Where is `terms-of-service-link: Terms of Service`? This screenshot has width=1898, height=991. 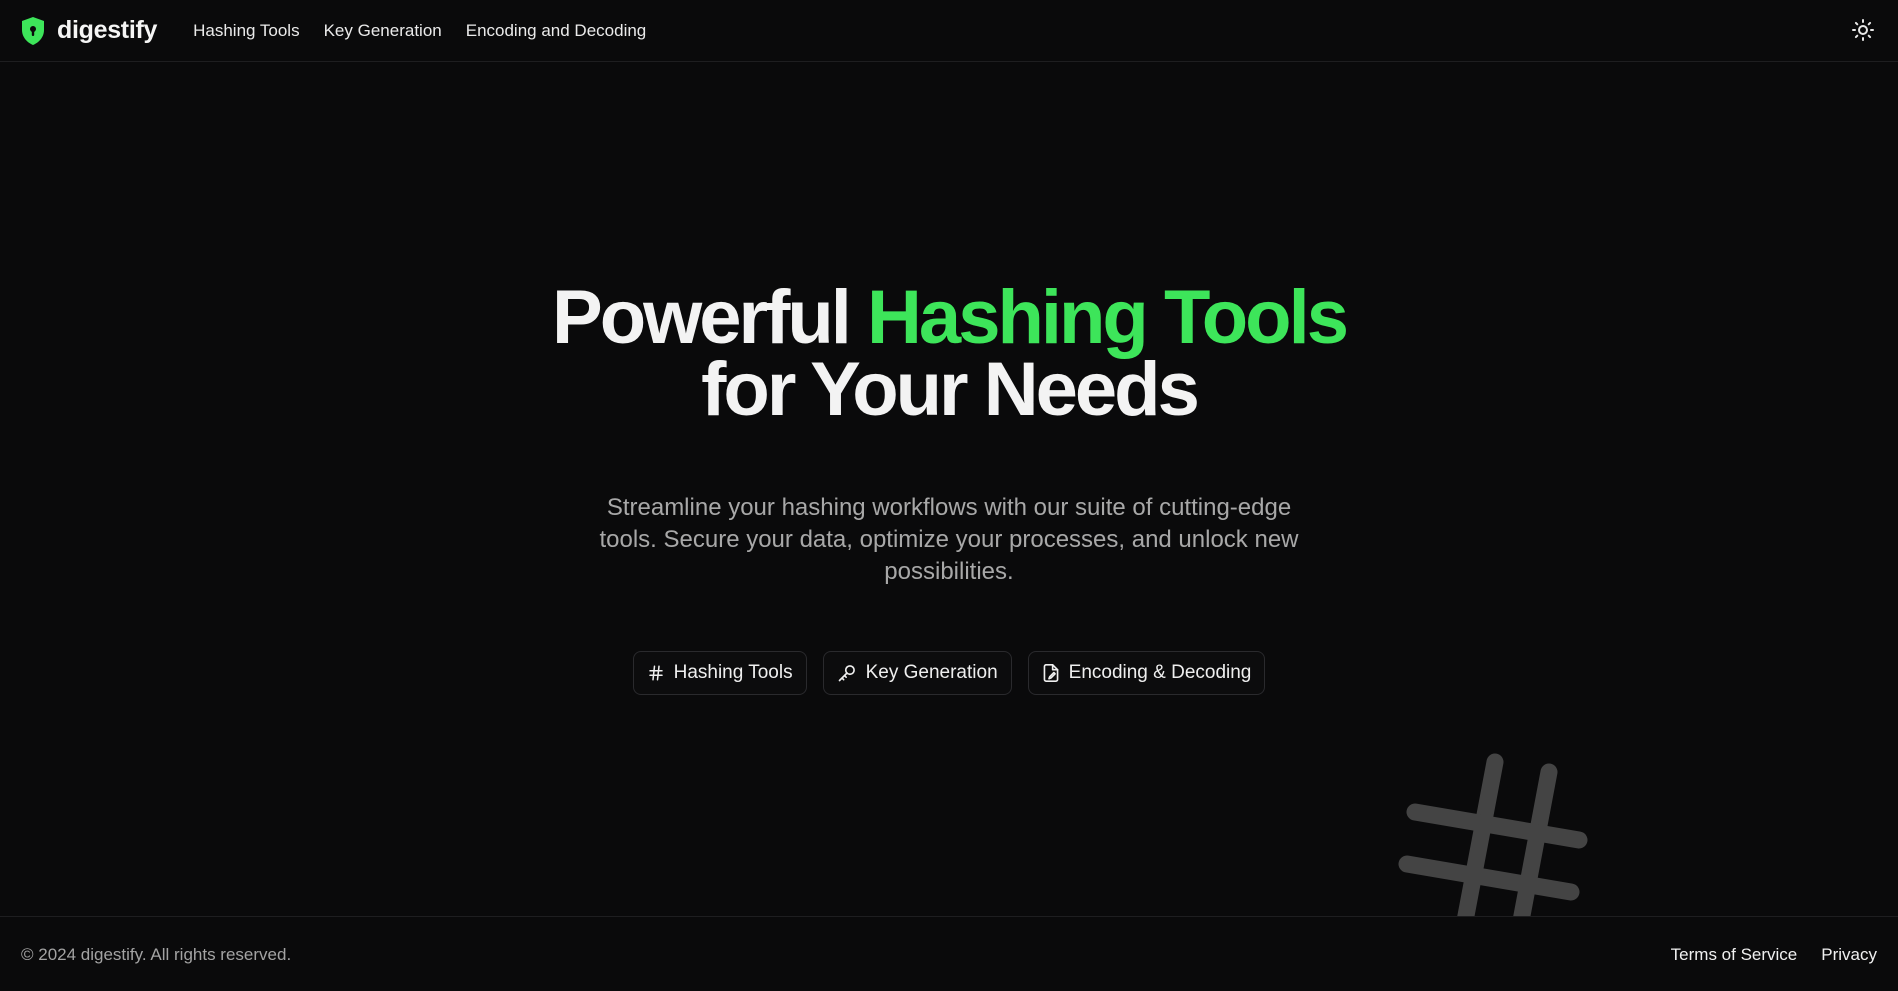 terms-of-service-link: Terms of Service is located at coordinates (1734, 955).